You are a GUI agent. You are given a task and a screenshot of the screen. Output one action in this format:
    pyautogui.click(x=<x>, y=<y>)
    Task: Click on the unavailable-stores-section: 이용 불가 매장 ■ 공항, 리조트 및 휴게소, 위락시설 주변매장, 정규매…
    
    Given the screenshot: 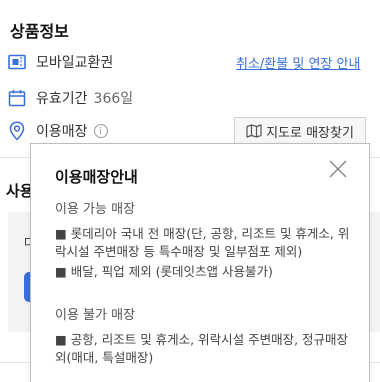 What is the action you would take?
    pyautogui.click(x=203, y=336)
    